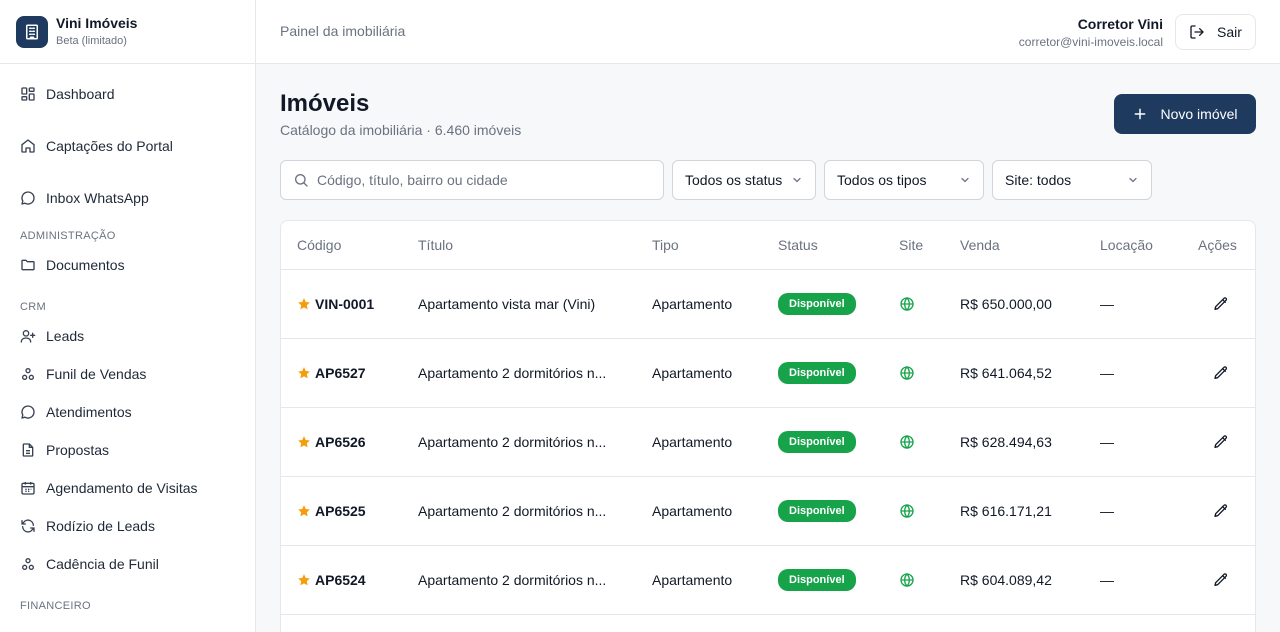  Describe the element at coordinates (1006, 510) in the screenshot. I see `sale-price: R$ 616.171,21` at that location.